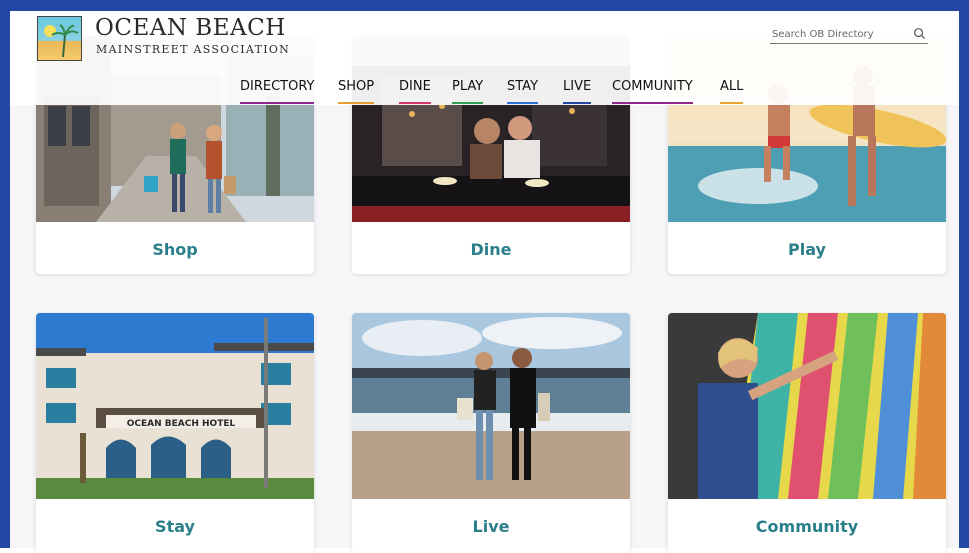 This screenshot has height=553, width=969. Describe the element at coordinates (491, 406) in the screenshot. I see `pier-walk-photo` at that location.